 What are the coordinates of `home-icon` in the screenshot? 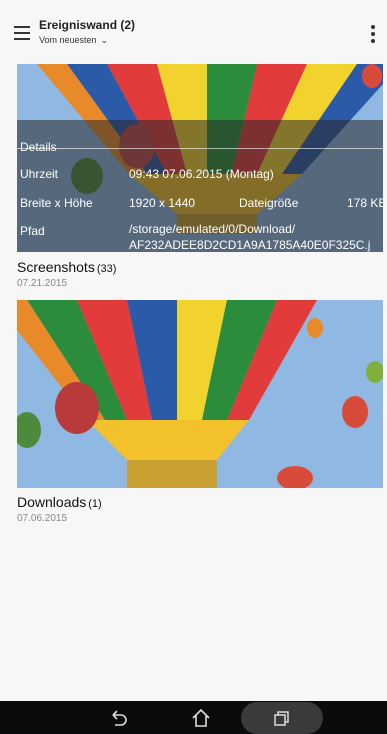 It's located at (201, 718).